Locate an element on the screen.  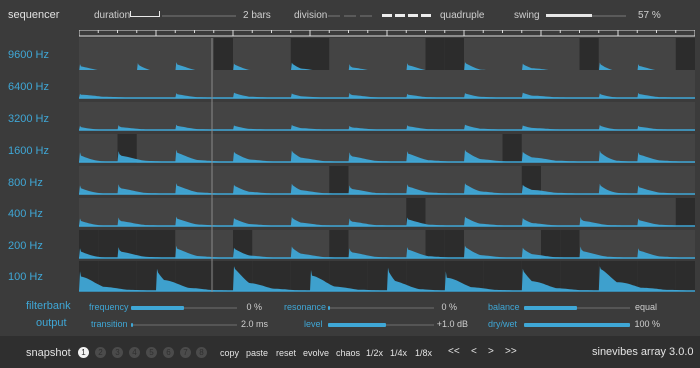
frequency-label: frequency is located at coordinates (109, 307).